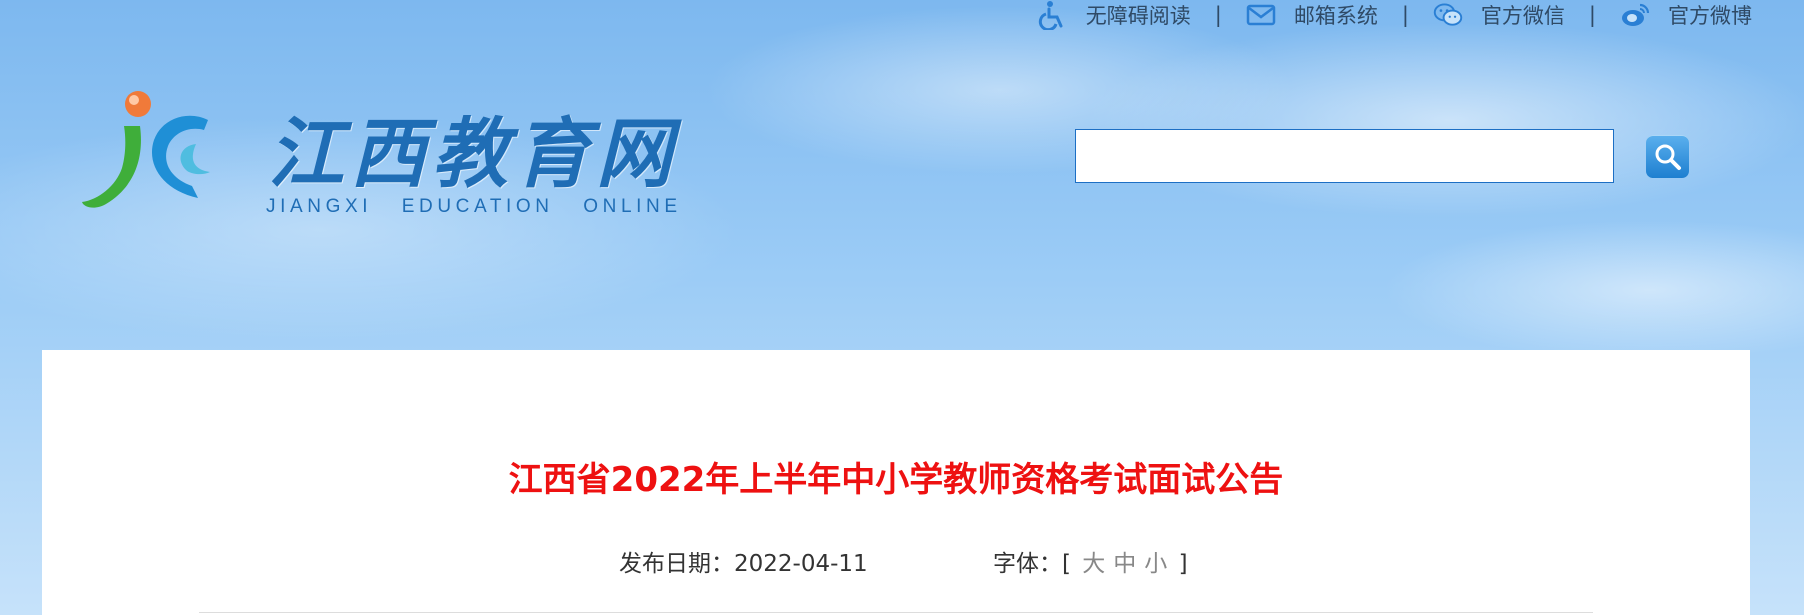 The image size is (1804, 615). What do you see at coordinates (1448, 15) in the screenshot?
I see `wechat-icon` at bounding box center [1448, 15].